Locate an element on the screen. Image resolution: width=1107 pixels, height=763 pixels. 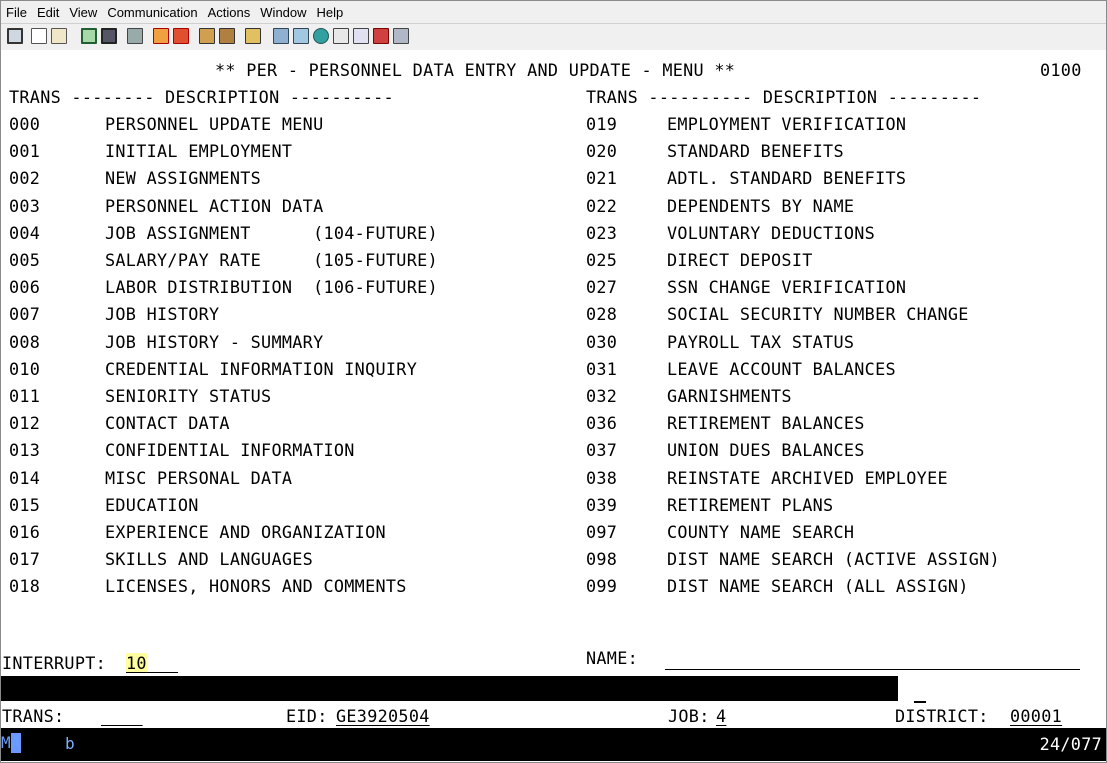
option-description: PERSONNEL ACTION DATA is located at coordinates (214, 205).